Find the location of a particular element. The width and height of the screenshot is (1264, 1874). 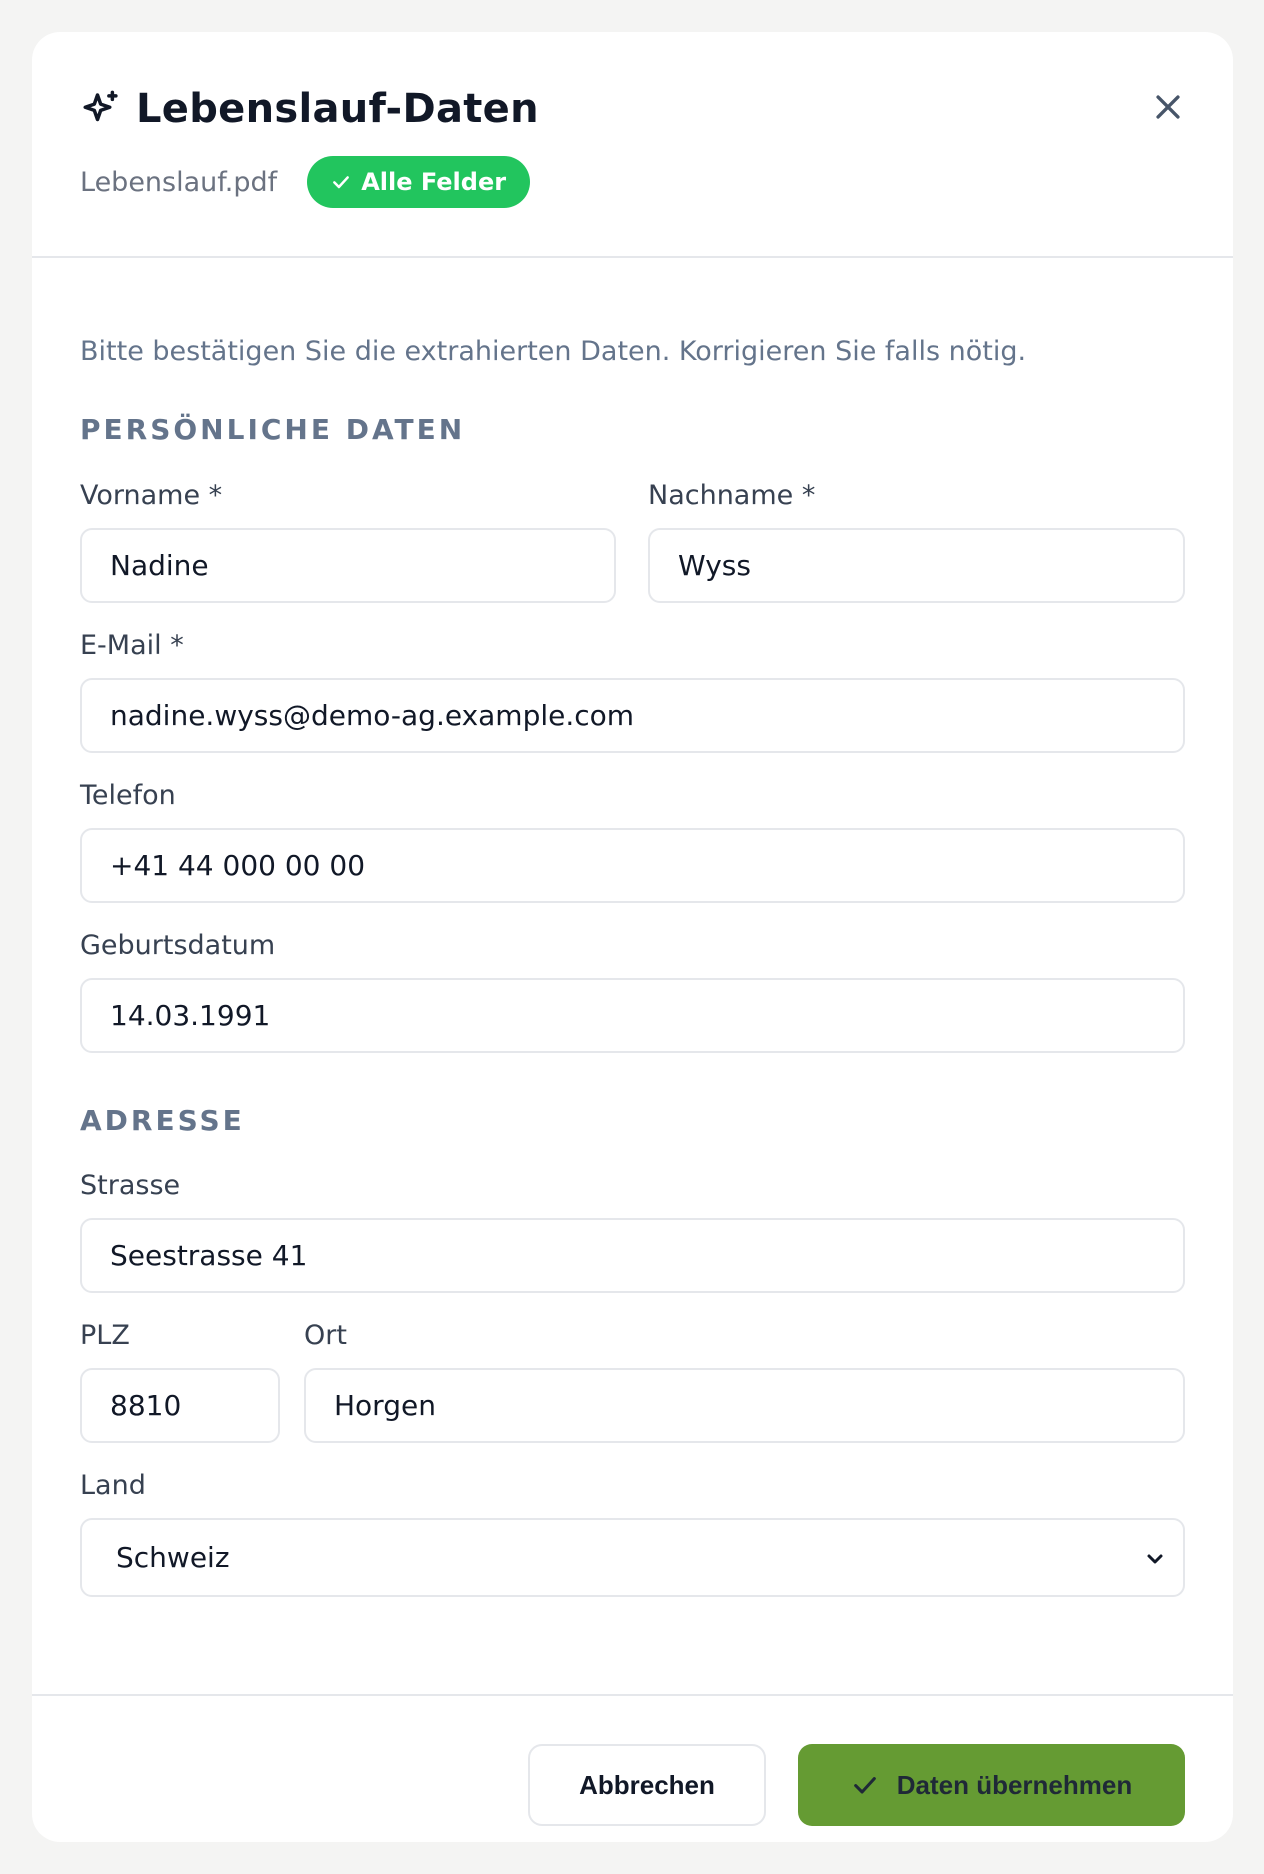

status-badge: Alle Felder is located at coordinates (419, 182).